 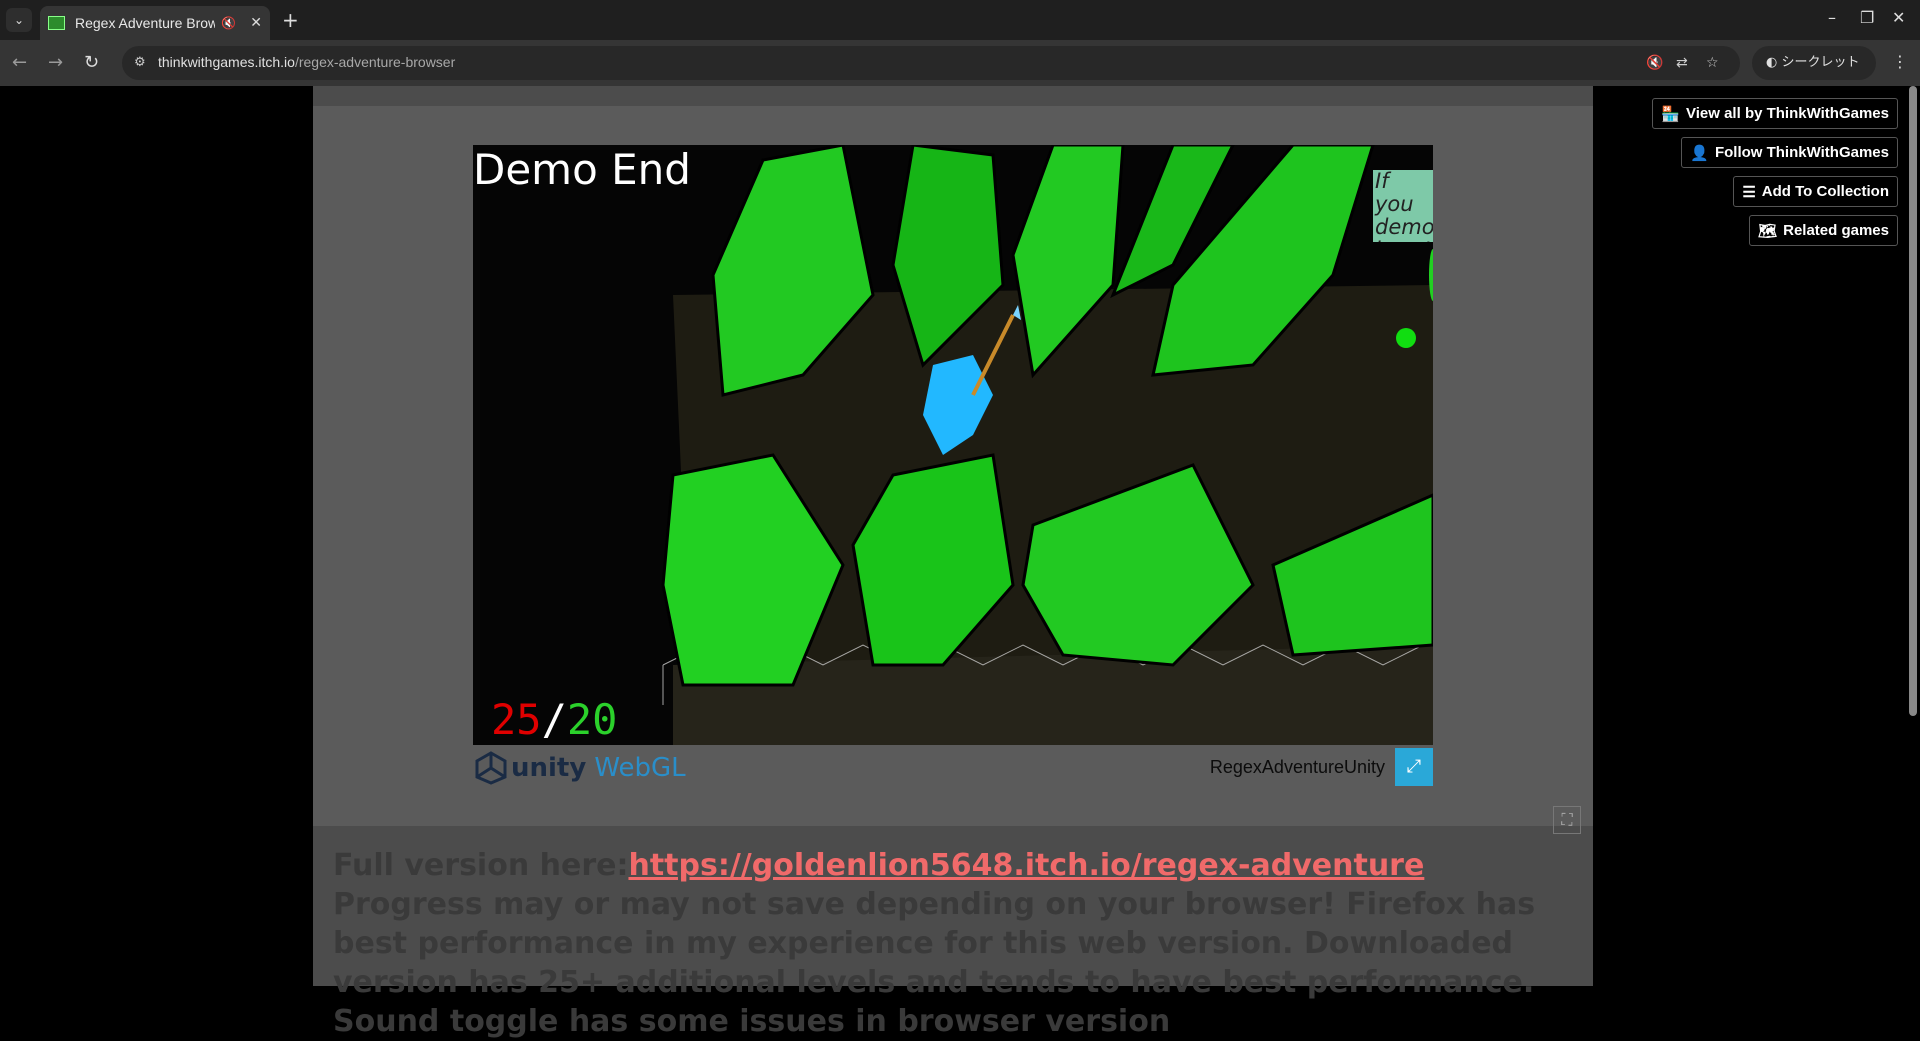 What do you see at coordinates (1825, 191) in the screenshot?
I see `add-to-collection-label: Add To Collection` at bounding box center [1825, 191].